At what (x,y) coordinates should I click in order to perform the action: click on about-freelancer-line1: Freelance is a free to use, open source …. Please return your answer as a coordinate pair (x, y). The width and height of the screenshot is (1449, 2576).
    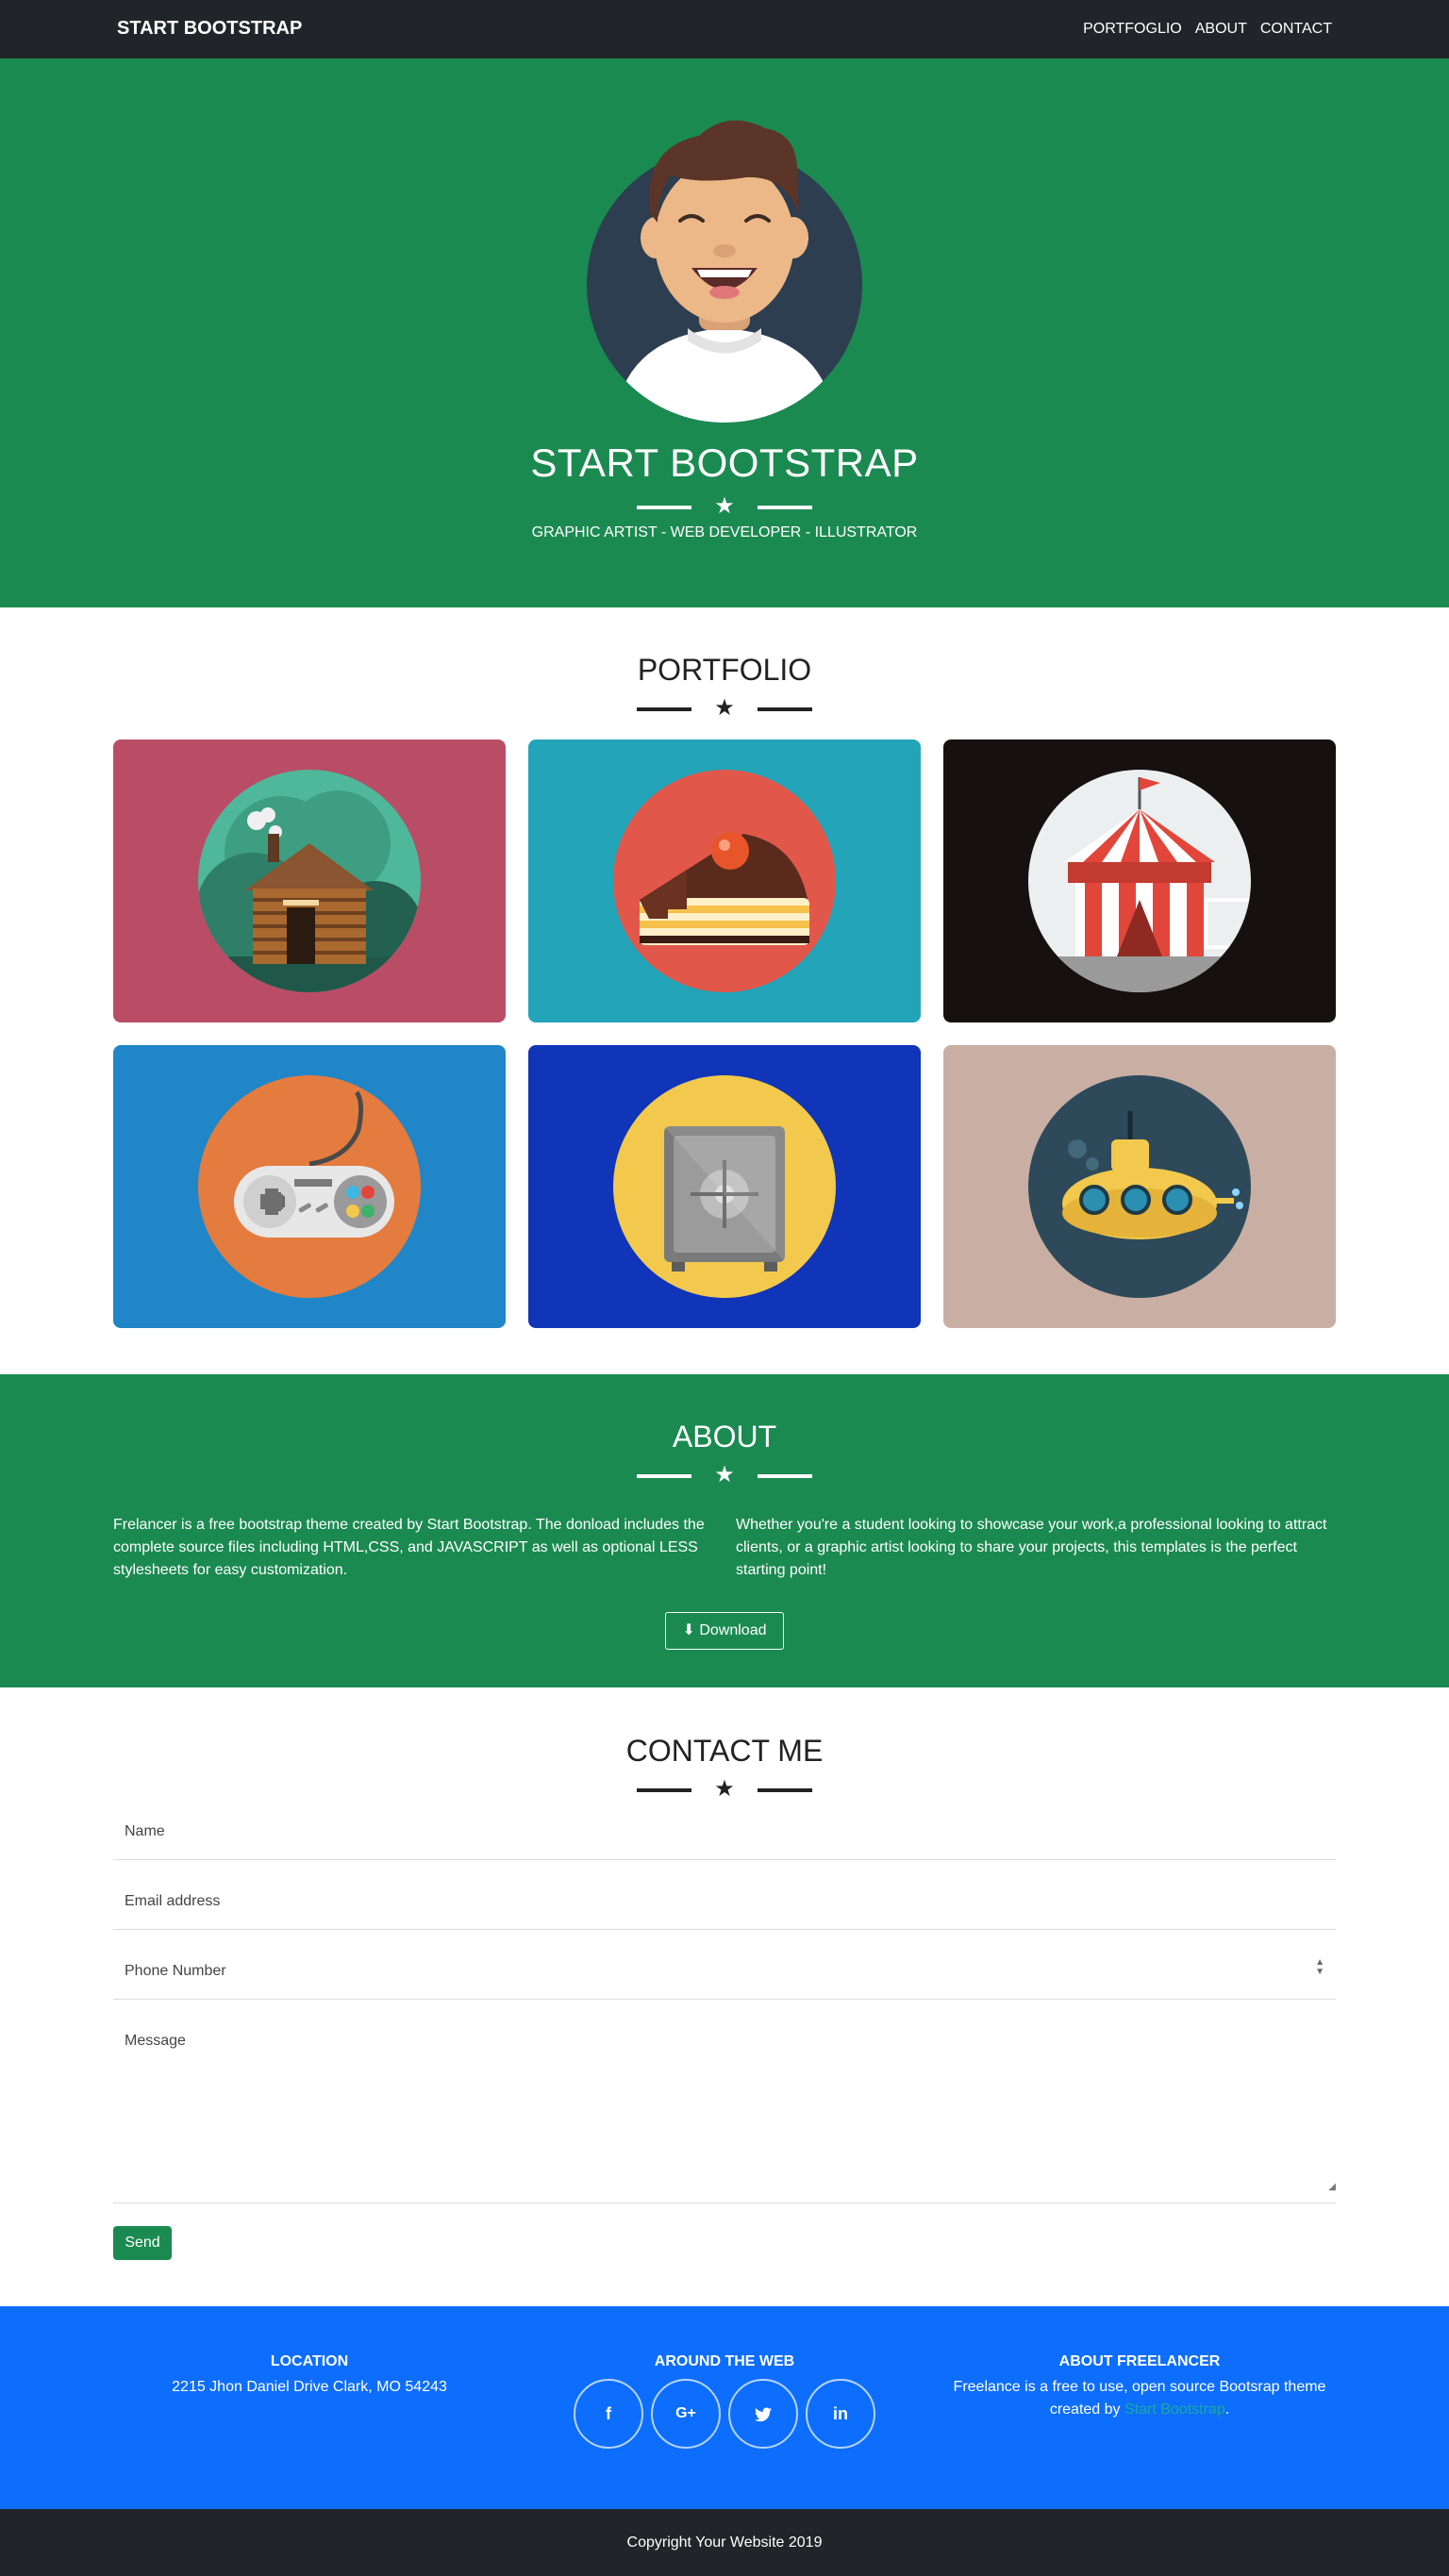
    Looking at the image, I should click on (1140, 2387).